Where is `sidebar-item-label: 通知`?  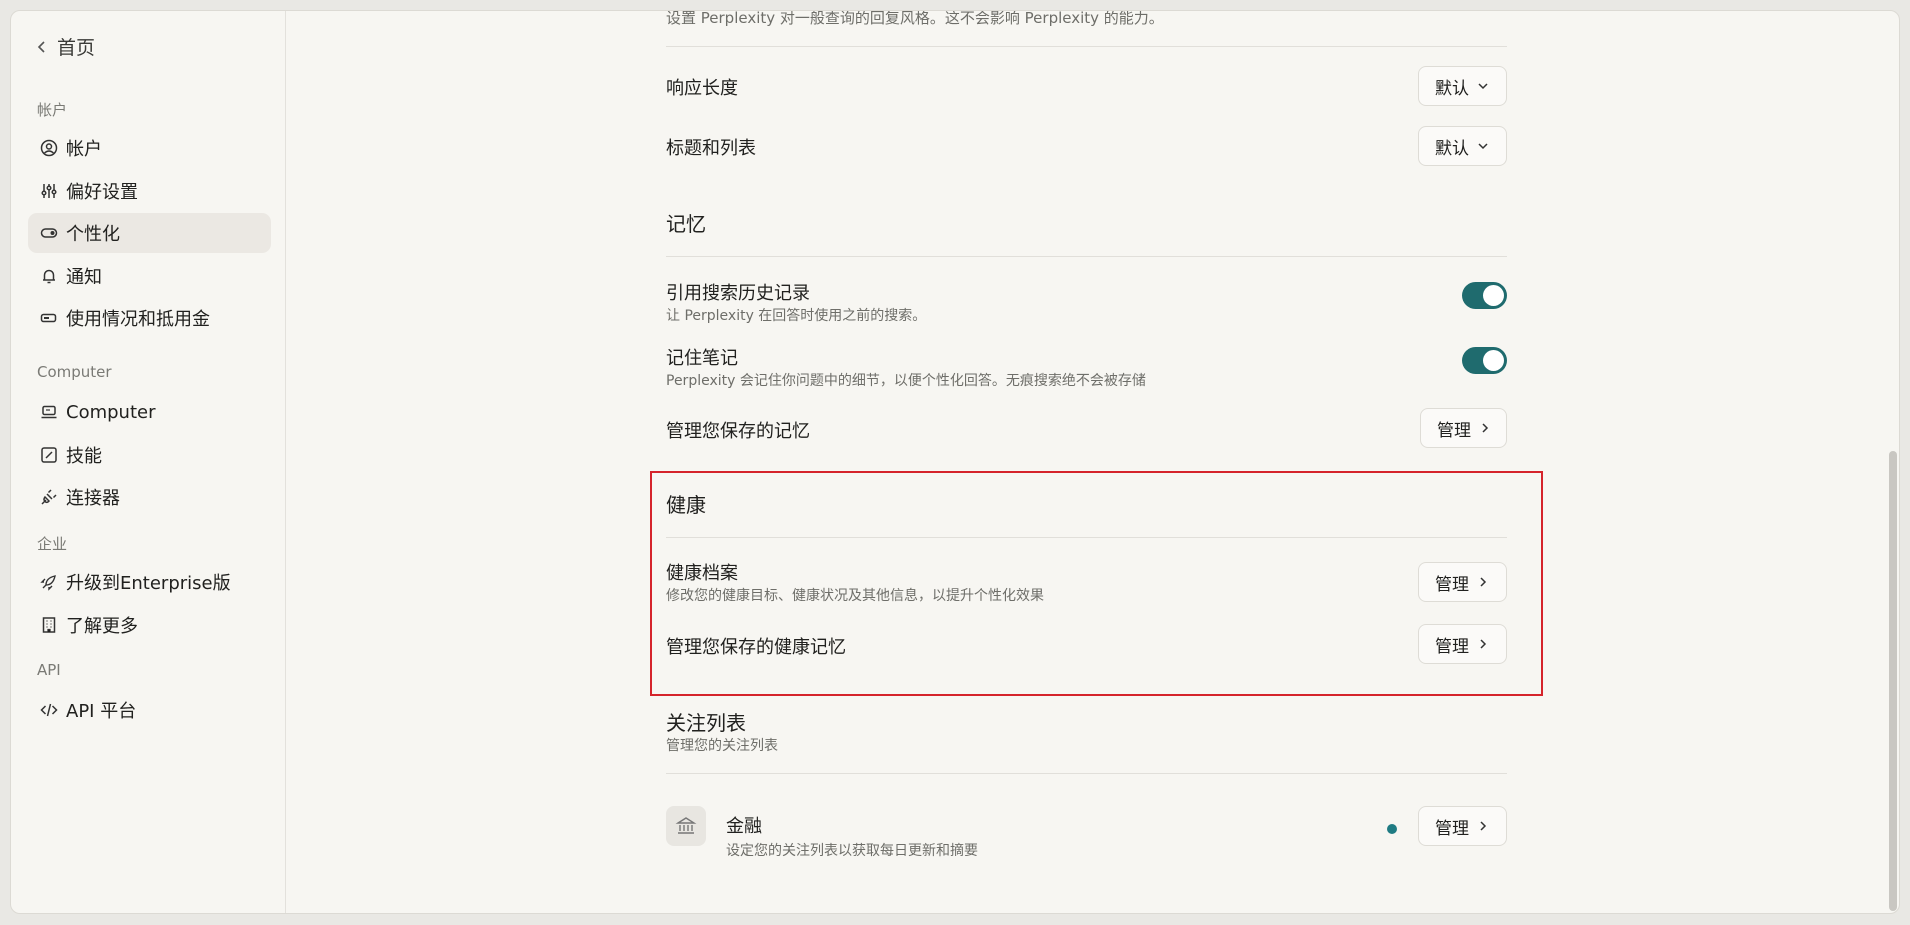 sidebar-item-label: 通知 is located at coordinates (84, 277).